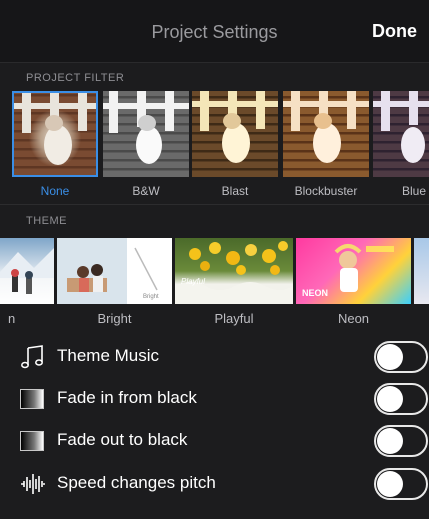 The height and width of the screenshot is (519, 429). What do you see at coordinates (326, 191) in the screenshot?
I see `filter-label-blockbuster: Blockbuster` at bounding box center [326, 191].